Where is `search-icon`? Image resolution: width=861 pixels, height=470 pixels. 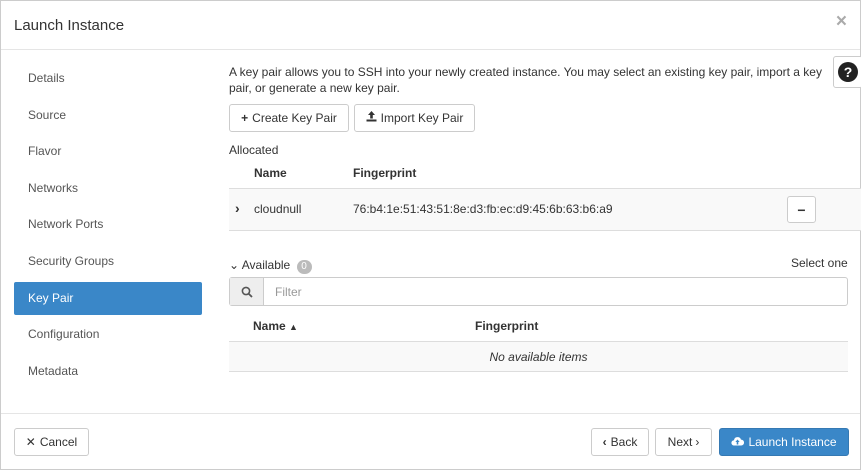
search-icon is located at coordinates (247, 291).